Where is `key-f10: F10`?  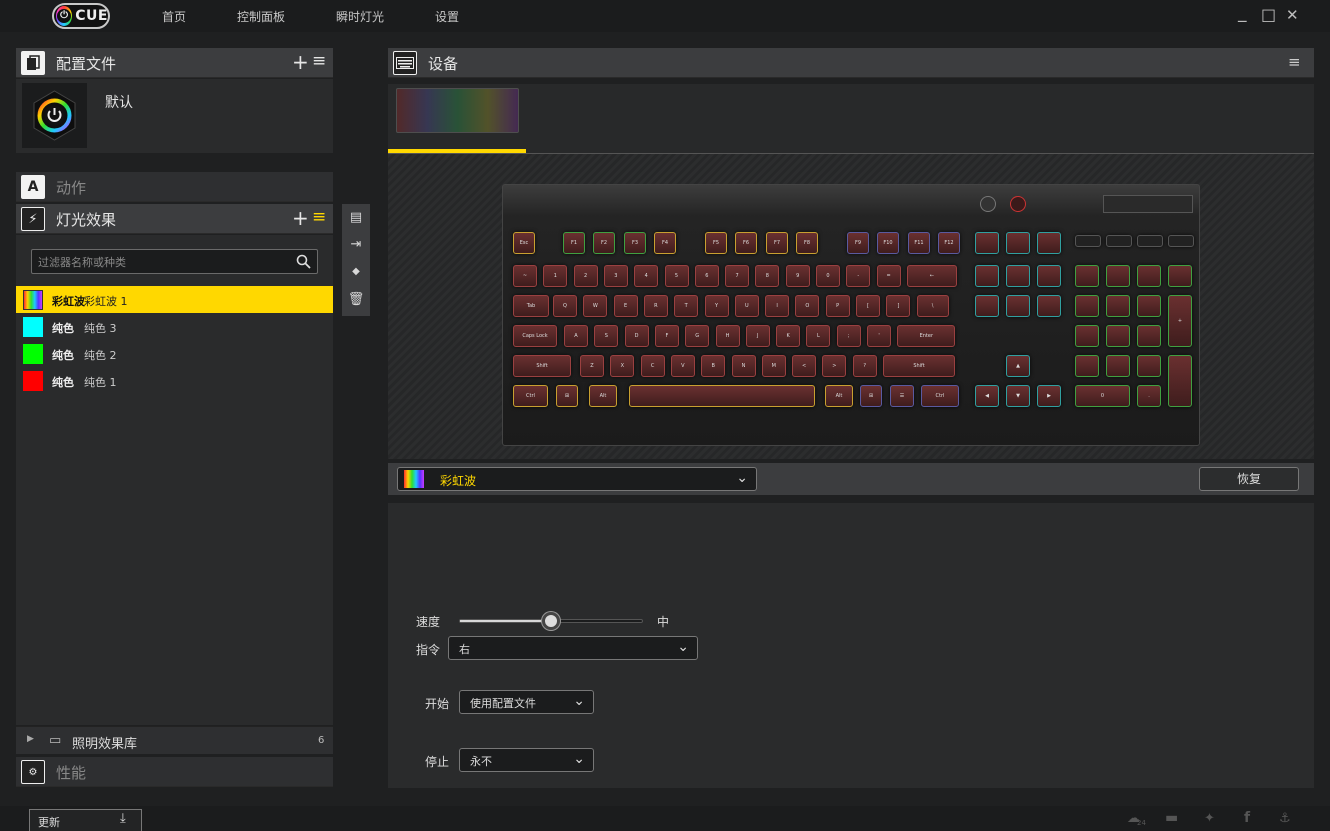 key-f10: F10 is located at coordinates (888, 243).